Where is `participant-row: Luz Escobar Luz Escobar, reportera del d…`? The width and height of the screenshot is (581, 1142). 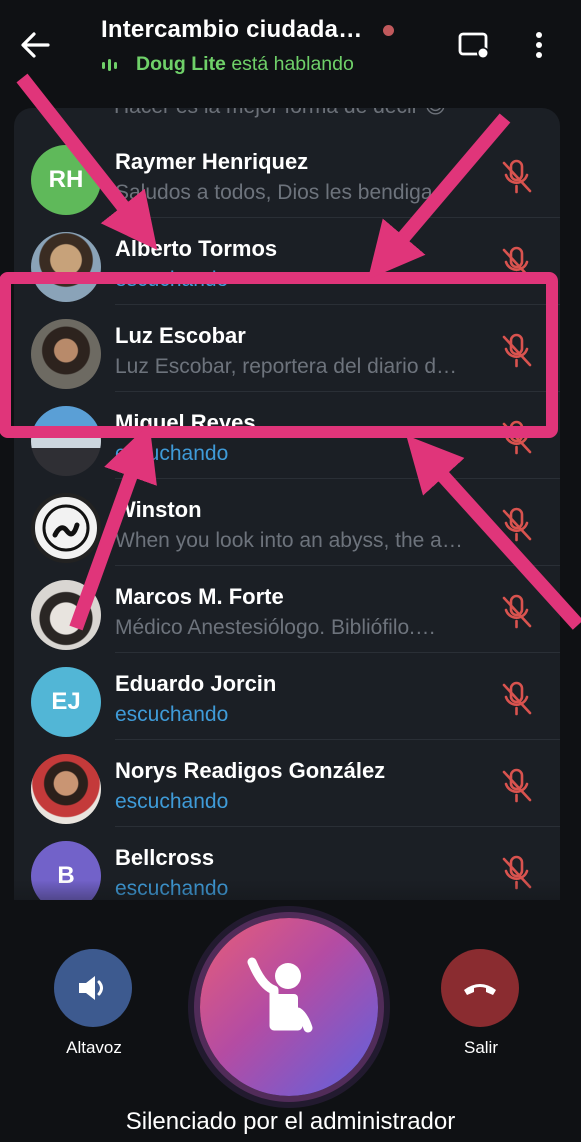 participant-row: Luz Escobar Luz Escobar, reportera del d… is located at coordinates (287, 348).